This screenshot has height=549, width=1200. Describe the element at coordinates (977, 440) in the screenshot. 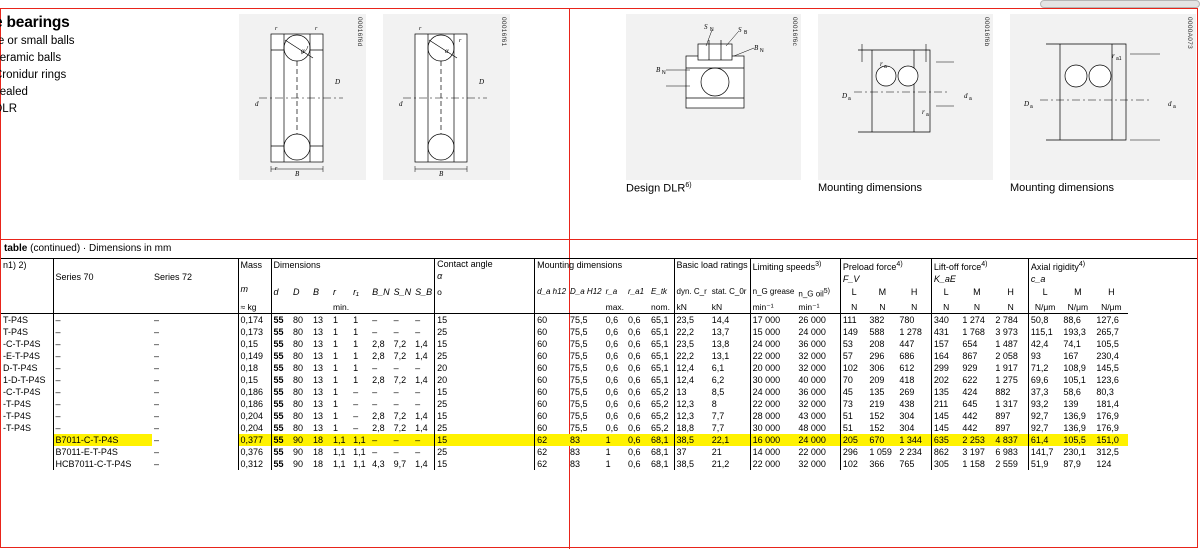

I see `cell-lm: 2 253` at that location.